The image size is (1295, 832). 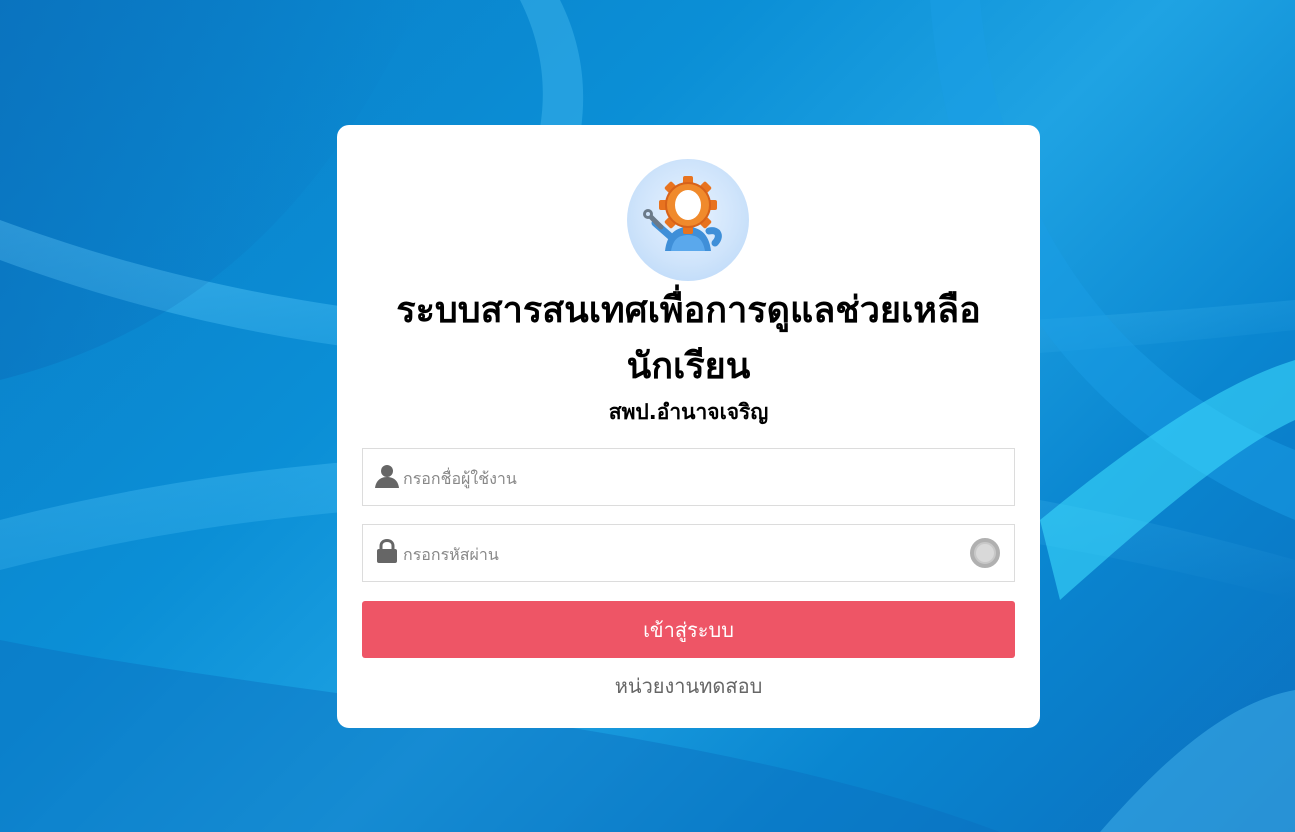 I want to click on username-field, so click(x=688, y=477).